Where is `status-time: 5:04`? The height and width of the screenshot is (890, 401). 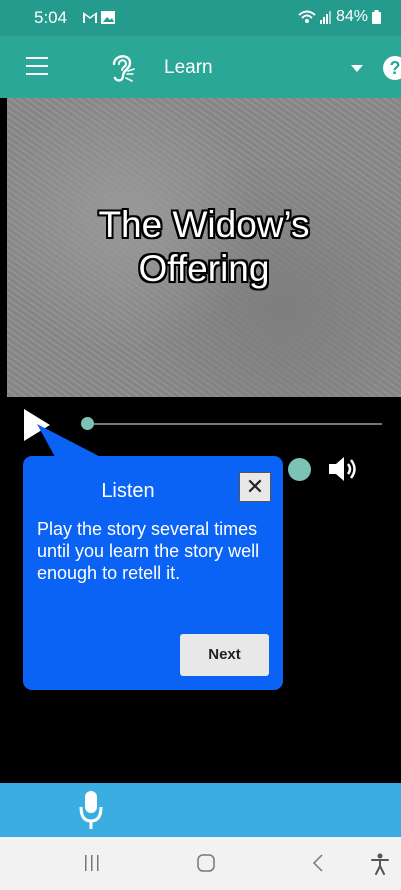 status-time: 5:04 is located at coordinates (51, 17).